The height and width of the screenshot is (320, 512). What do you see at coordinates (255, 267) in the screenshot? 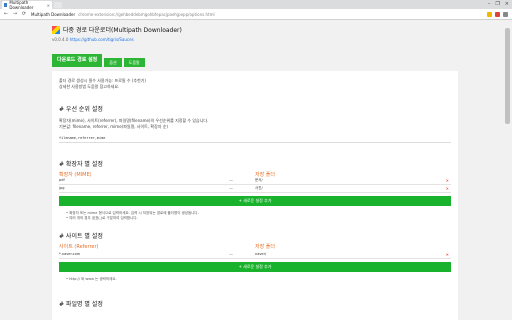
I see `add-site-rule-button: + 새로운 설정 추가` at bounding box center [255, 267].